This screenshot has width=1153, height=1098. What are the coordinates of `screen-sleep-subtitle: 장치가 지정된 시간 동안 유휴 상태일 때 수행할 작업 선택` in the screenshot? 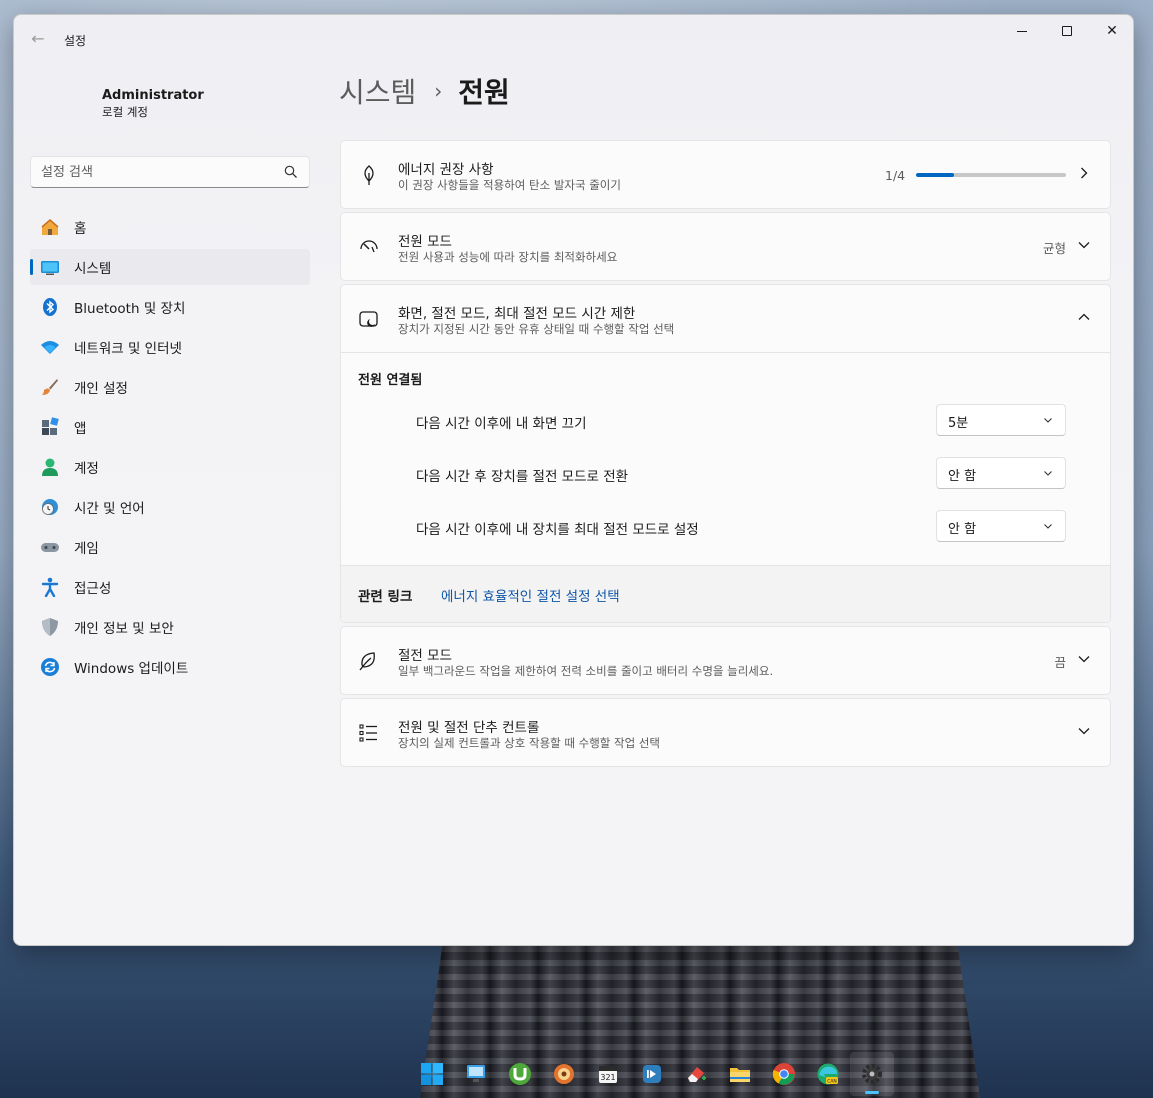 It's located at (536, 329).